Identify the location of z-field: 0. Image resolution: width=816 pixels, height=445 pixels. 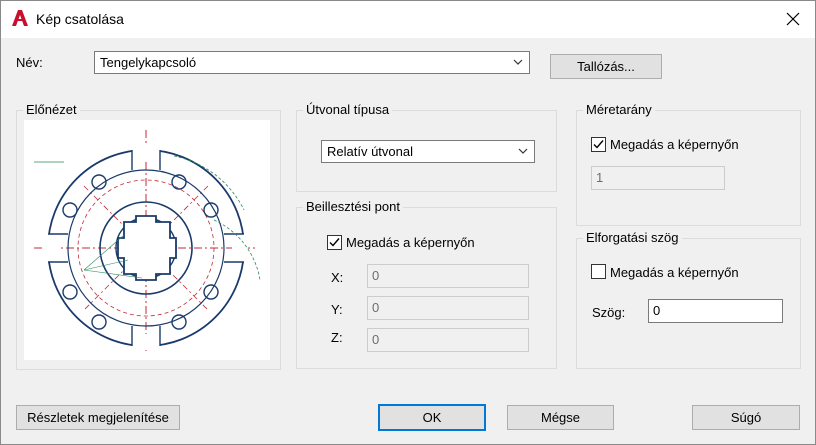
(448, 340).